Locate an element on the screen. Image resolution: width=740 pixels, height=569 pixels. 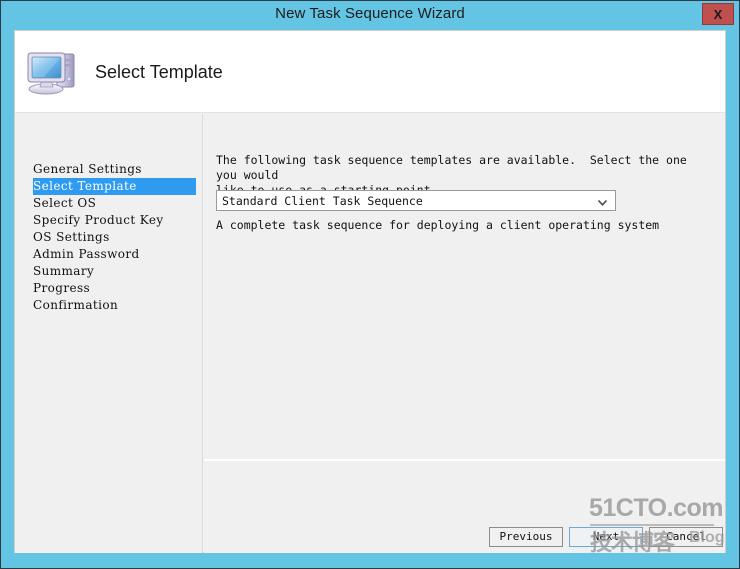
chevron-down-icon is located at coordinates (602, 200).